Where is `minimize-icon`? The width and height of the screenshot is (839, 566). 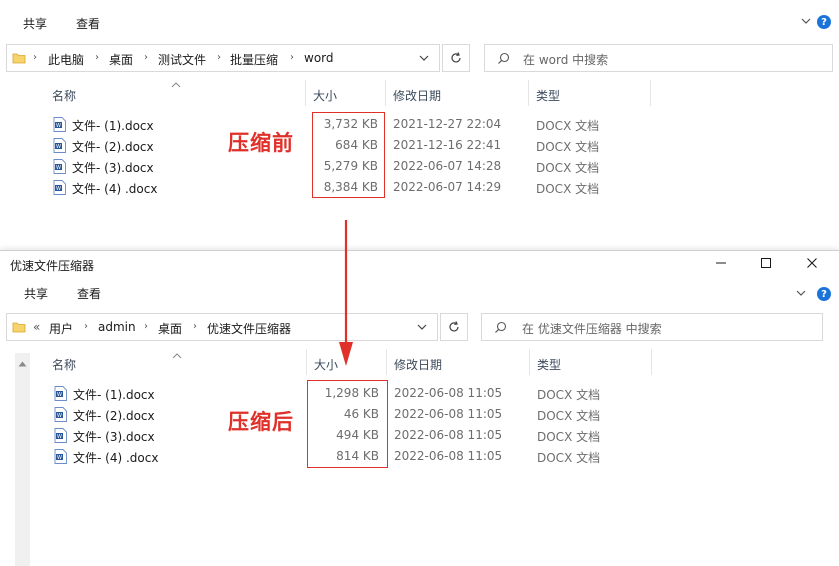
minimize-icon is located at coordinates (721, 263).